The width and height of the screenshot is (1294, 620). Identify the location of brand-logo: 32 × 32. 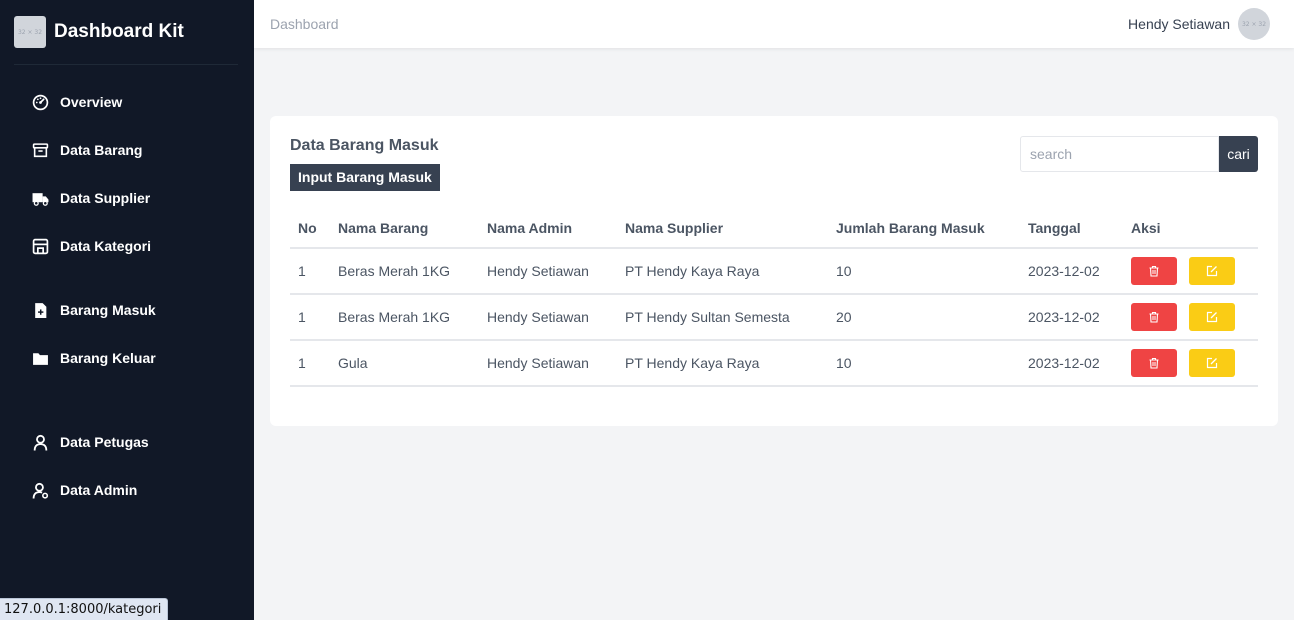
(30, 32).